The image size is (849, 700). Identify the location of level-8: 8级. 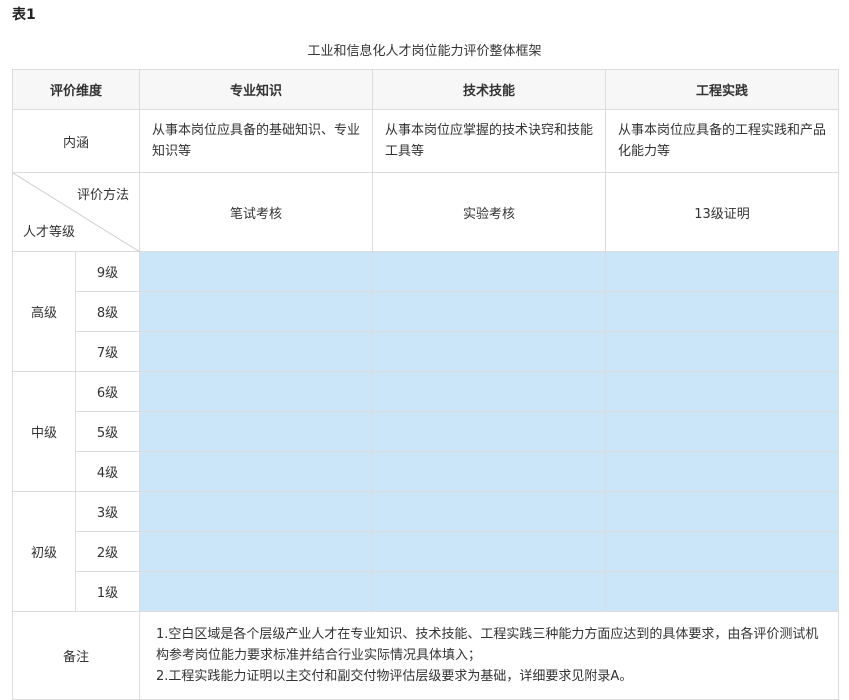
(107, 311).